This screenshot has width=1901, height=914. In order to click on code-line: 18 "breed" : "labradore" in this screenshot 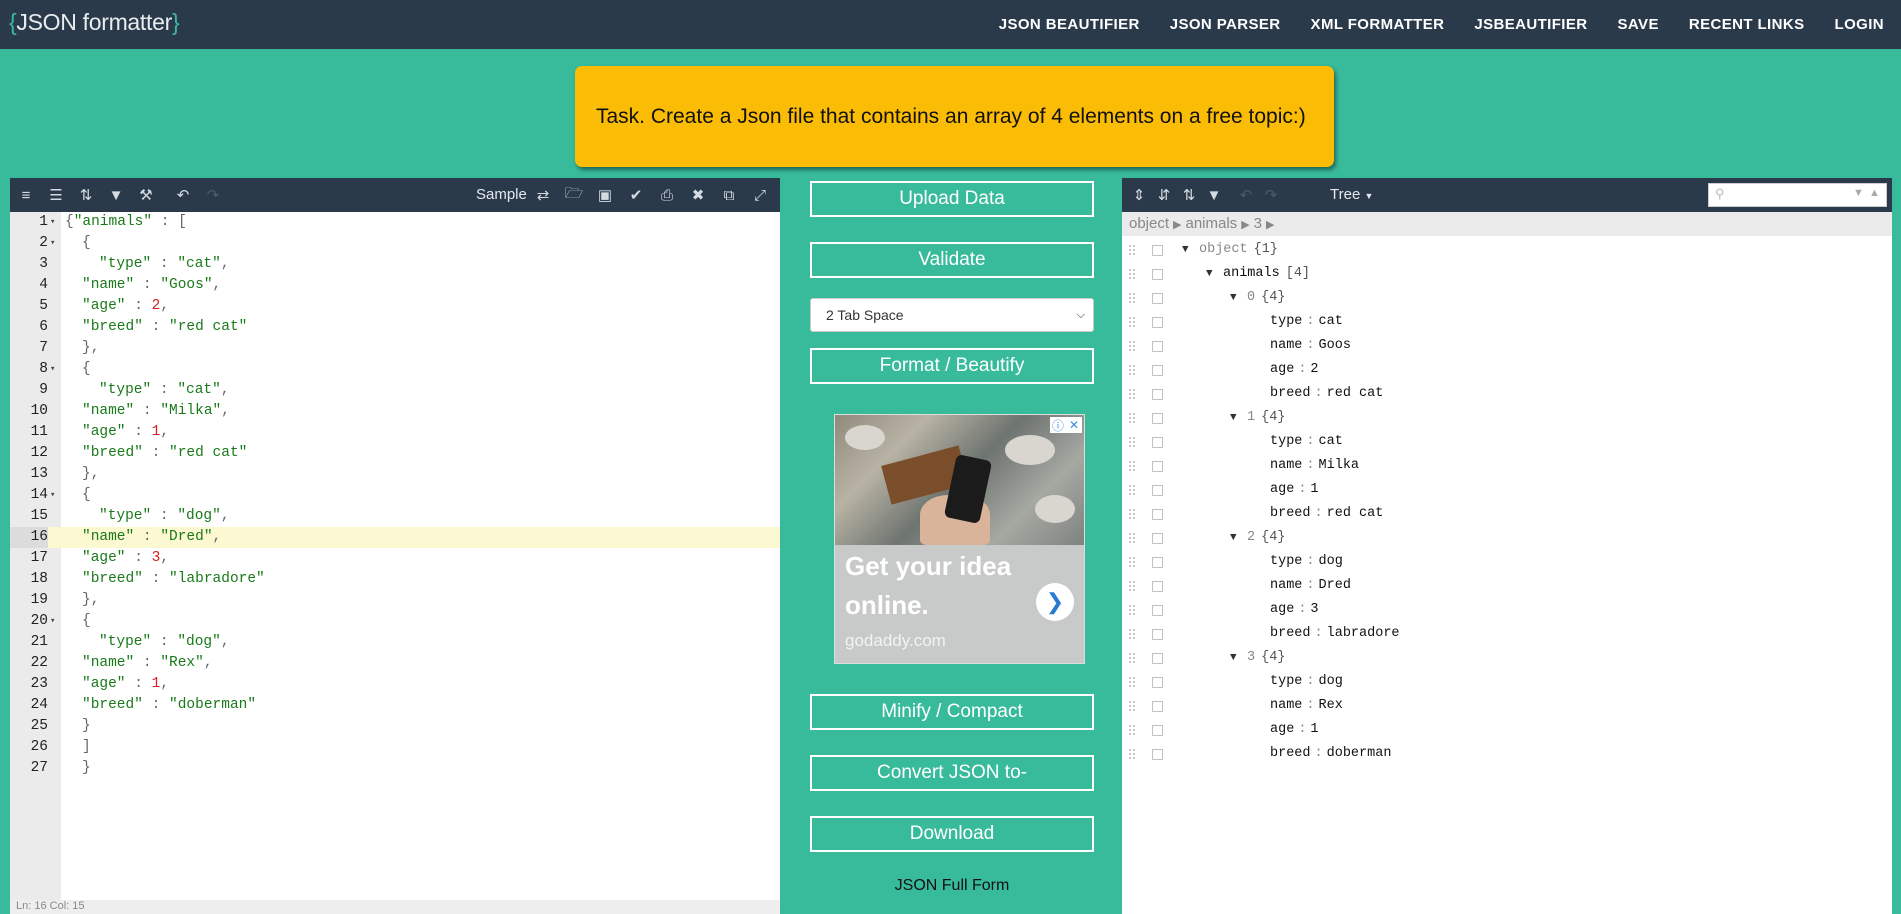, I will do `click(395, 579)`.